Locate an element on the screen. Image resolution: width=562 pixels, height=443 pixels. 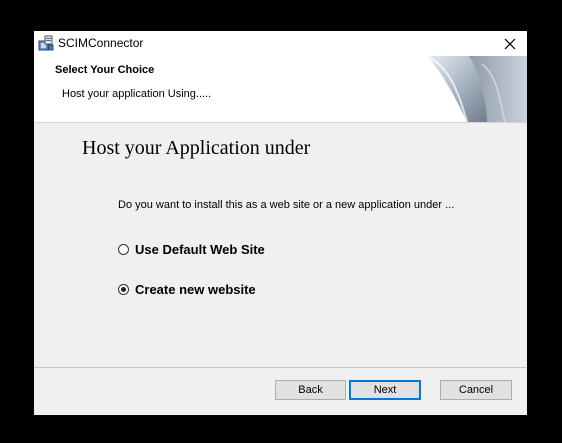
next-button: Next is located at coordinates (385, 390).